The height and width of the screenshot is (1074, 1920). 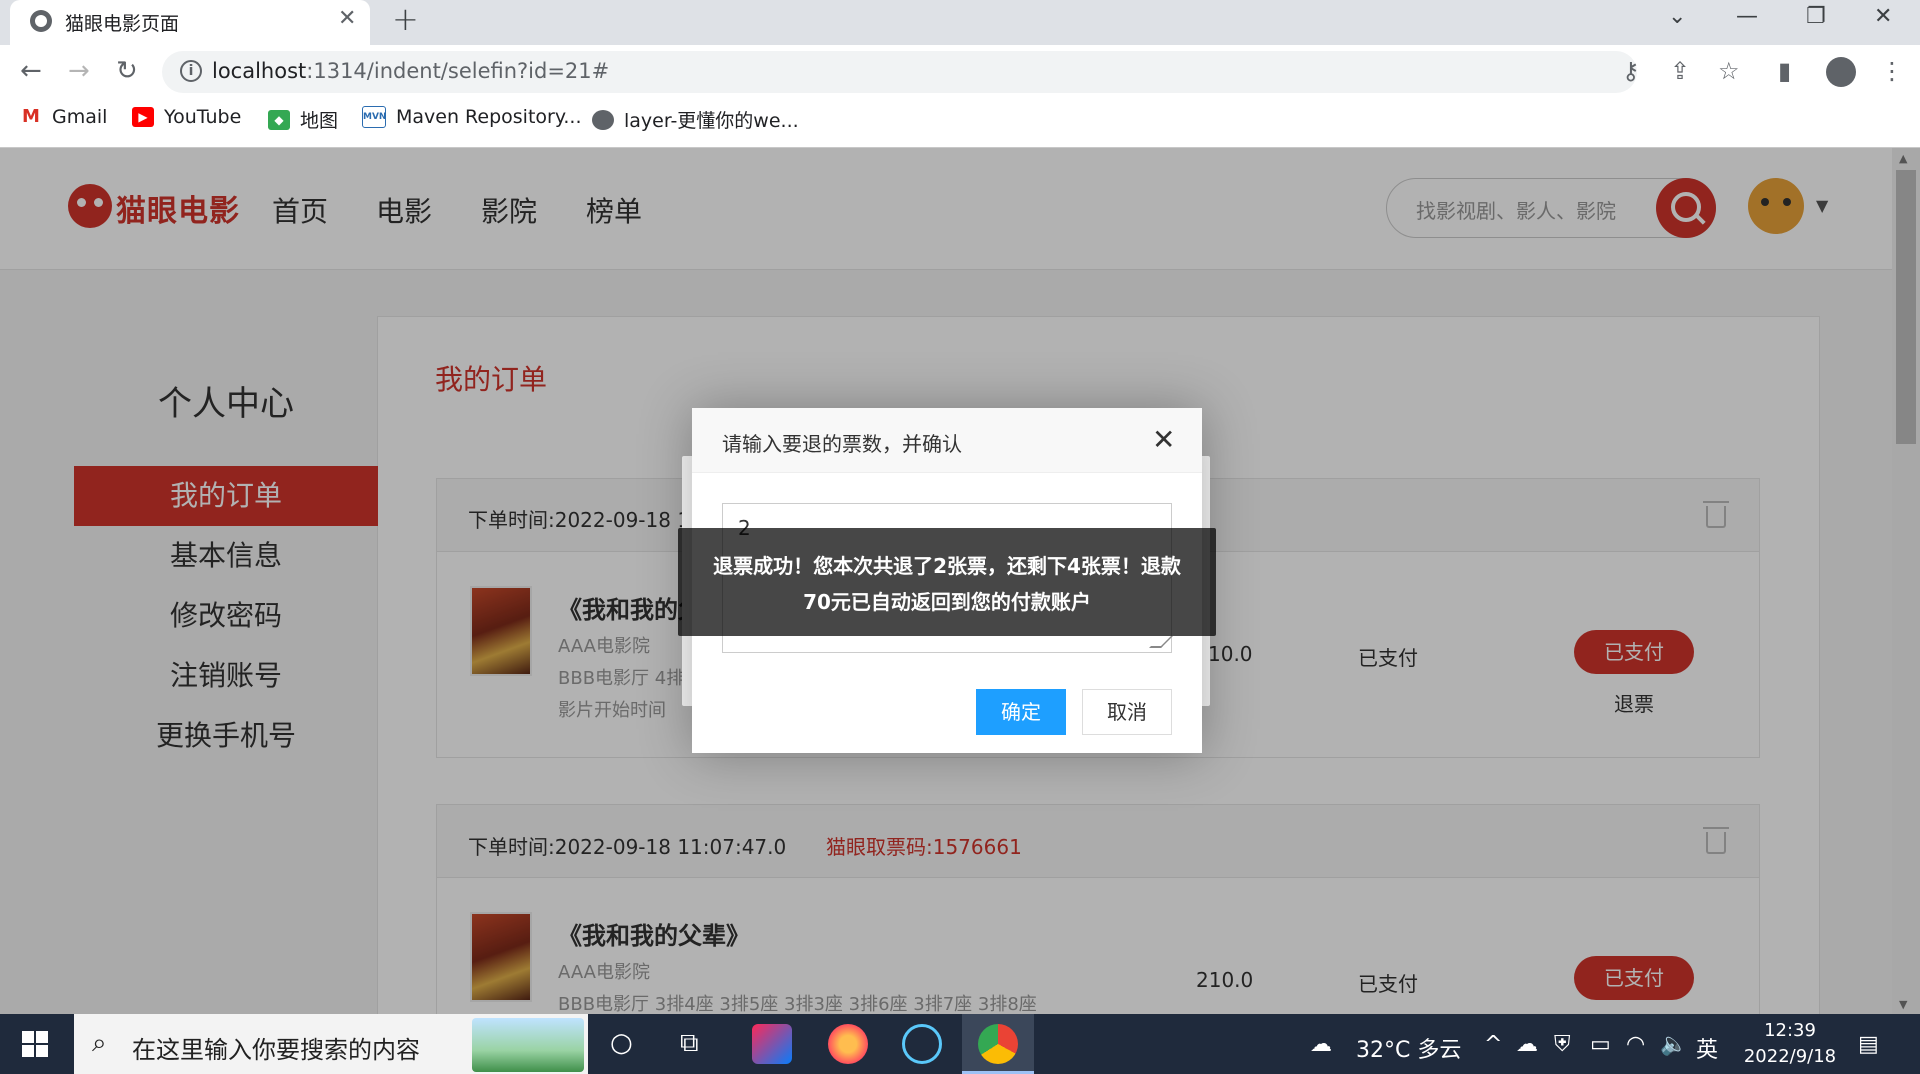 What do you see at coordinates (1527, 1044) in the screenshot?
I see `onedrive-icon: ☁` at bounding box center [1527, 1044].